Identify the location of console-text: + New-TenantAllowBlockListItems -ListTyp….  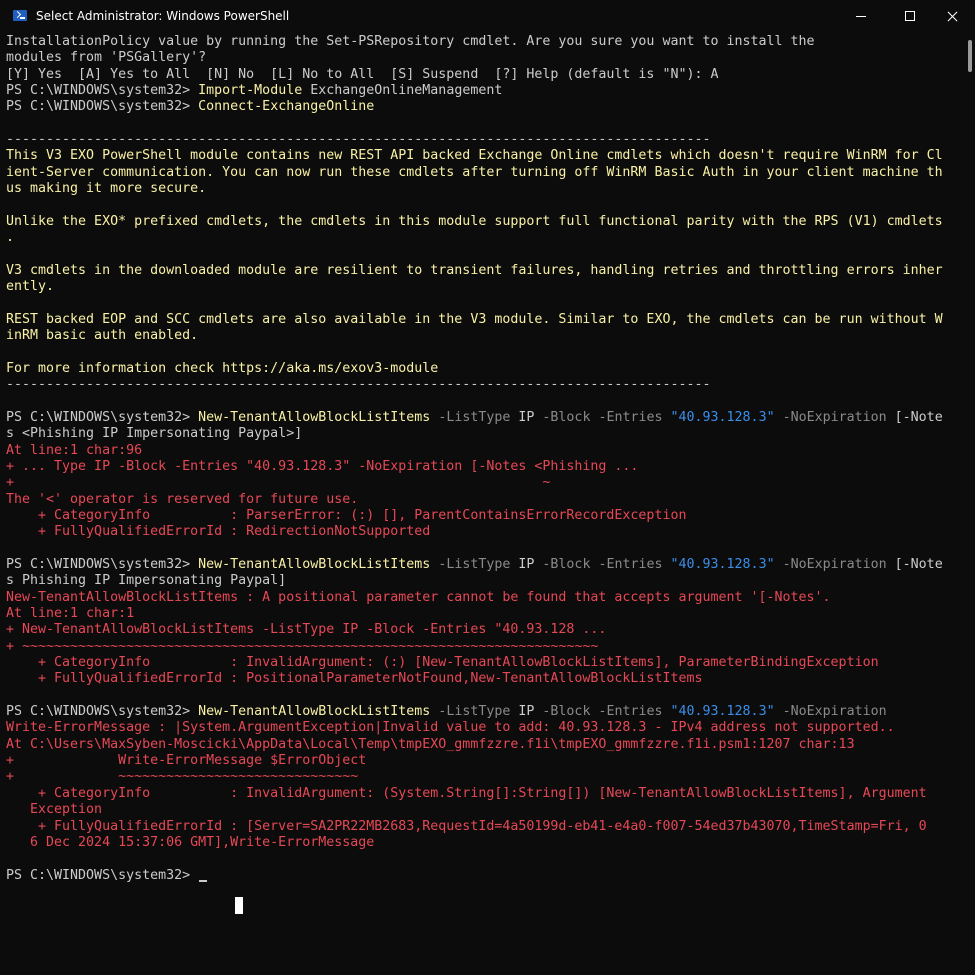
(306, 630).